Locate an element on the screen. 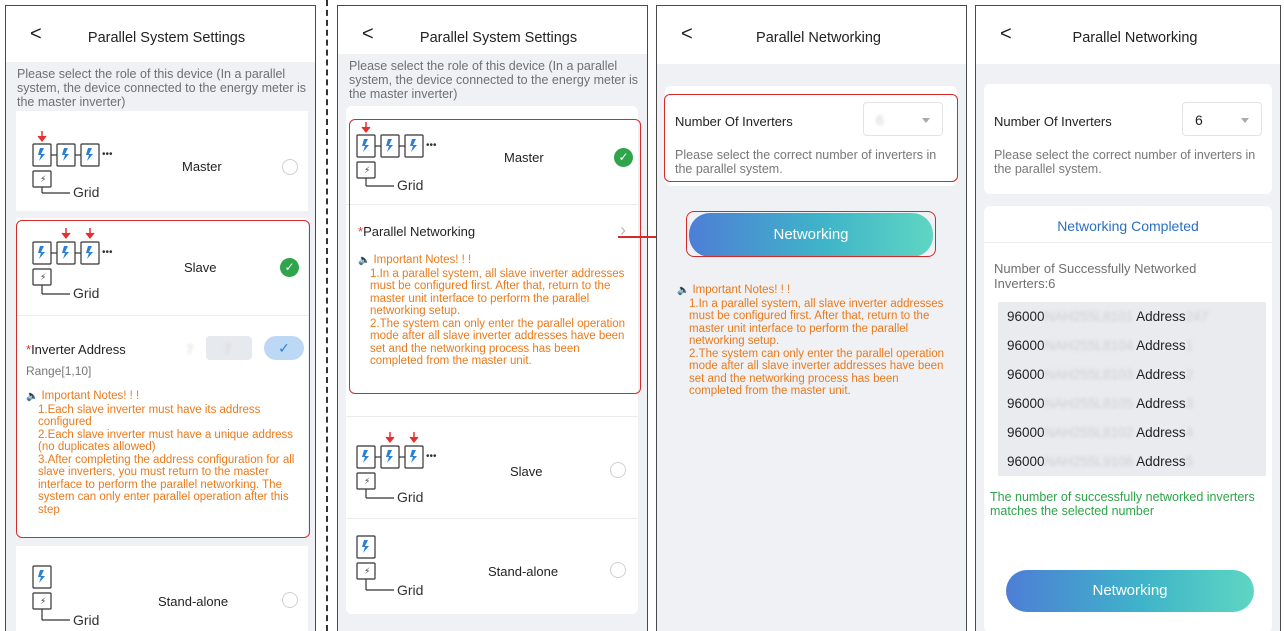  address-range: Range[1,10] is located at coordinates (59, 371).